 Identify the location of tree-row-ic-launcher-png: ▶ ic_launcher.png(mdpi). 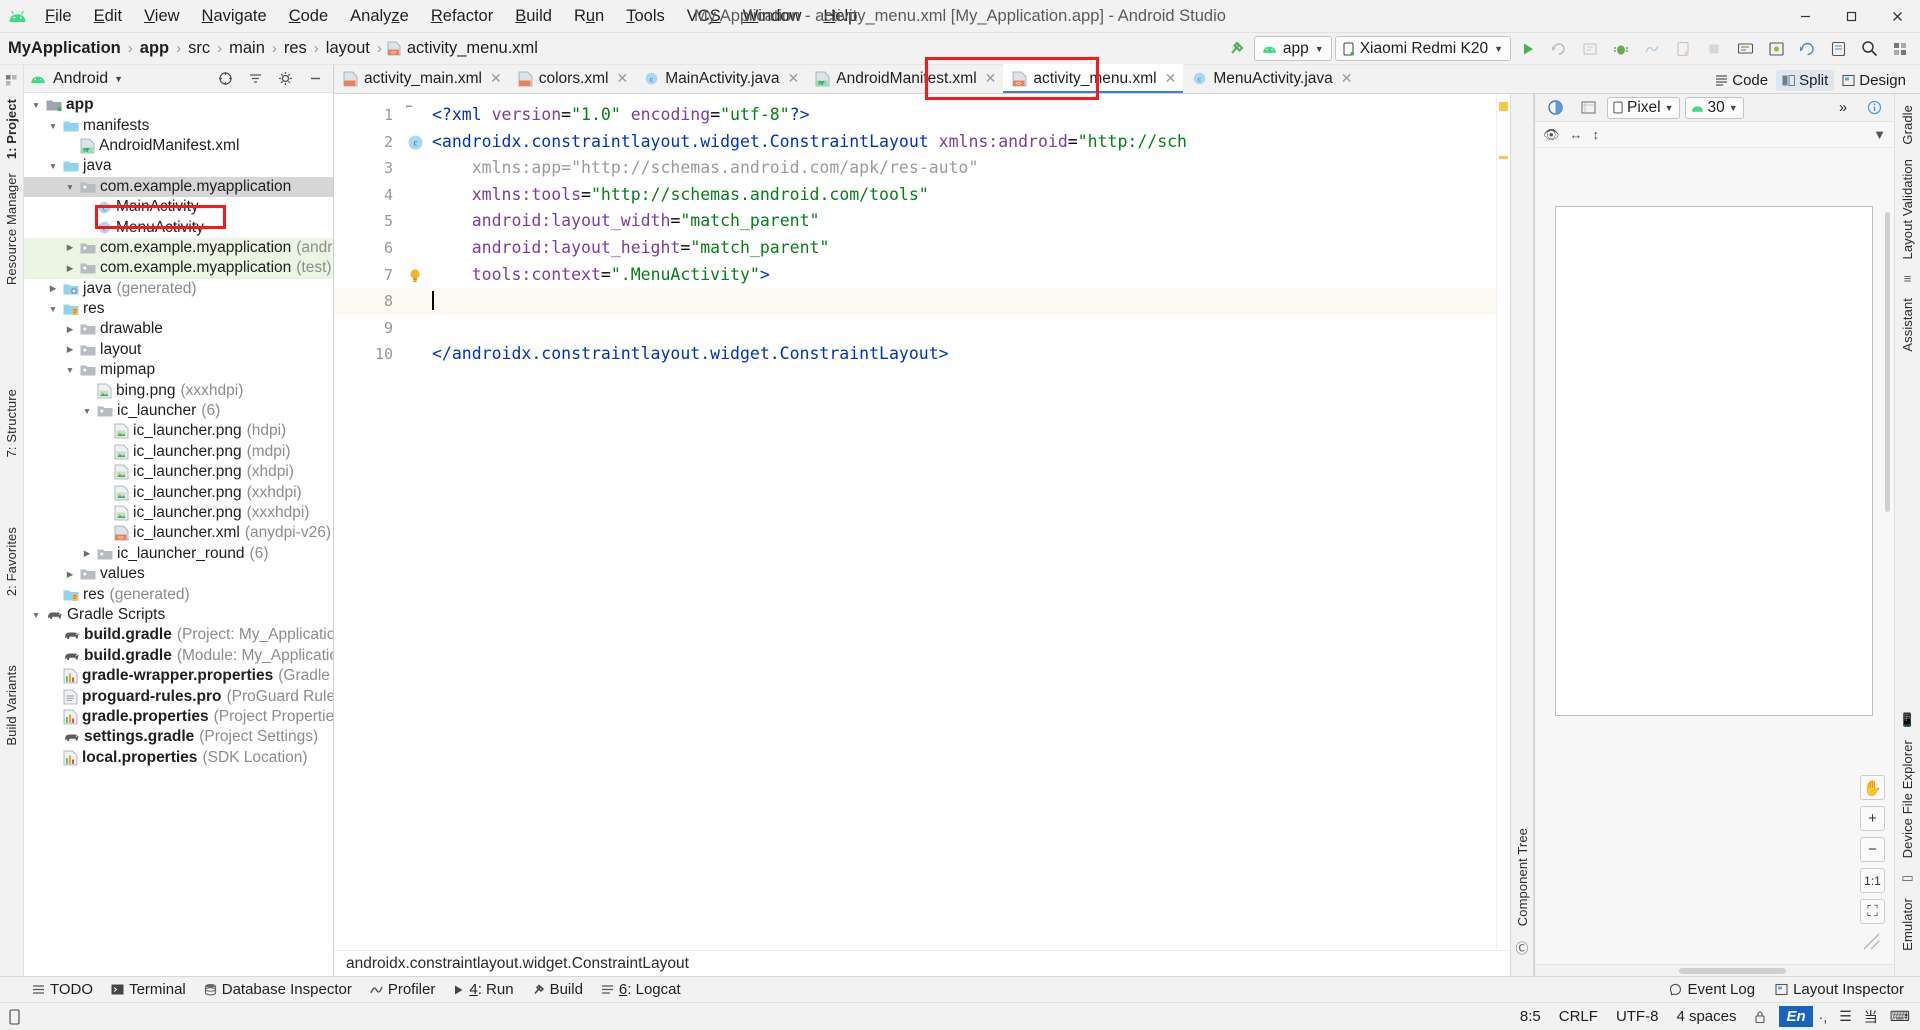
(178, 452).